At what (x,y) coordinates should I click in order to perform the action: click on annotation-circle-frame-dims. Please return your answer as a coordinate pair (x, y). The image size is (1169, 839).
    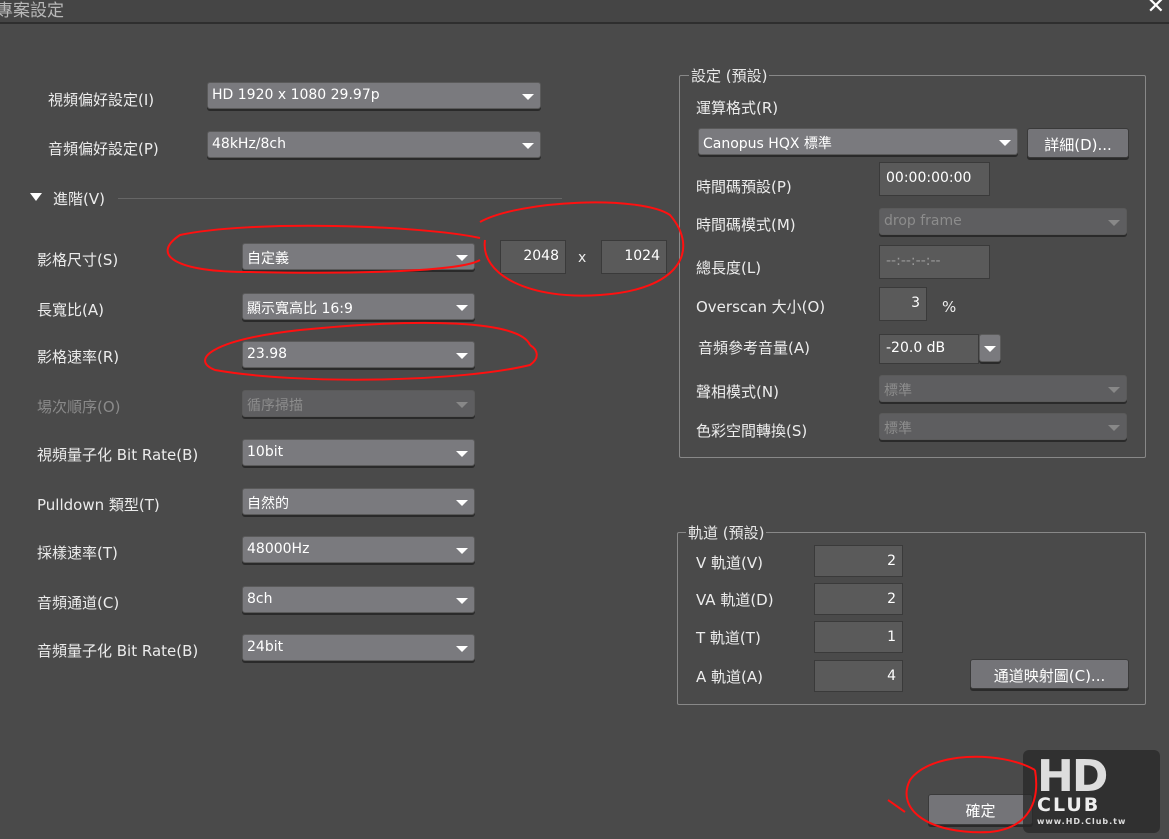
    Looking at the image, I should click on (582, 249).